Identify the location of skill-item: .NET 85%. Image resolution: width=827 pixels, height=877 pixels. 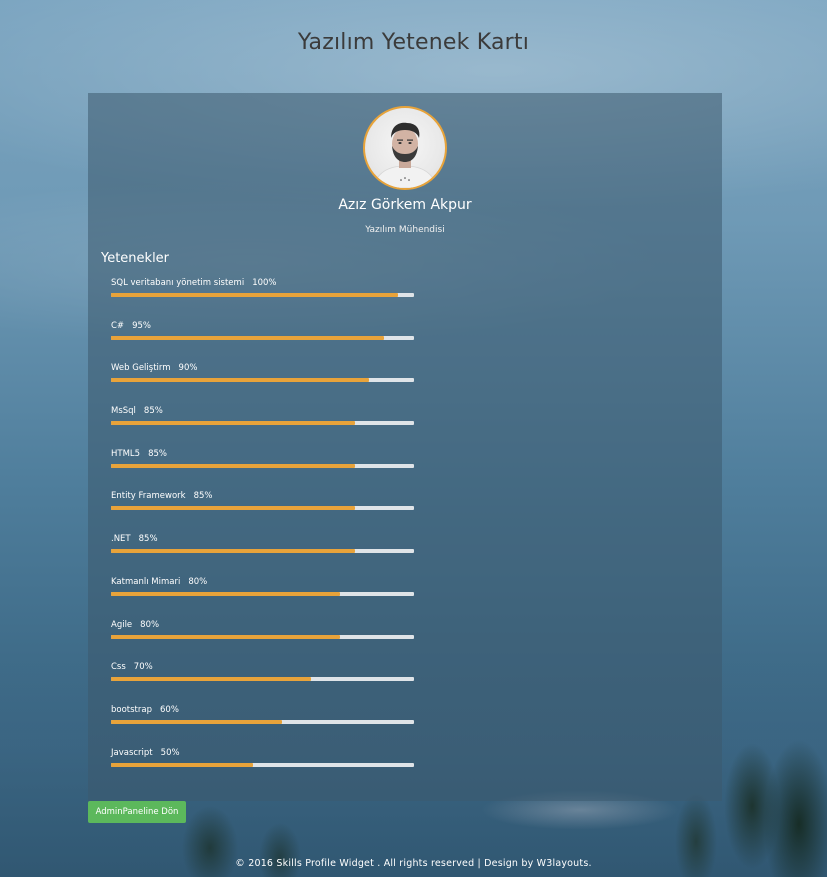
(262, 554).